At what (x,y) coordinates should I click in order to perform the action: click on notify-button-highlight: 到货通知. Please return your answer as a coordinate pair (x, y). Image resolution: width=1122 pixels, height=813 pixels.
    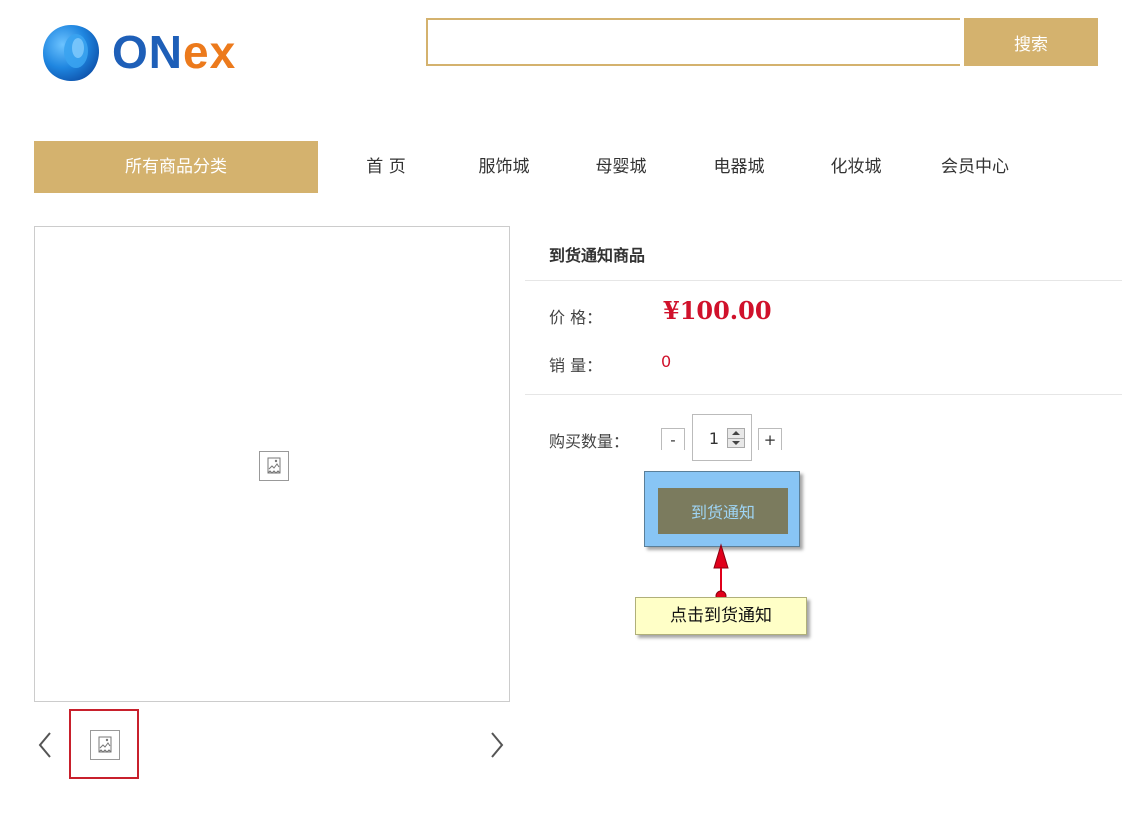
    Looking at the image, I should click on (722, 509).